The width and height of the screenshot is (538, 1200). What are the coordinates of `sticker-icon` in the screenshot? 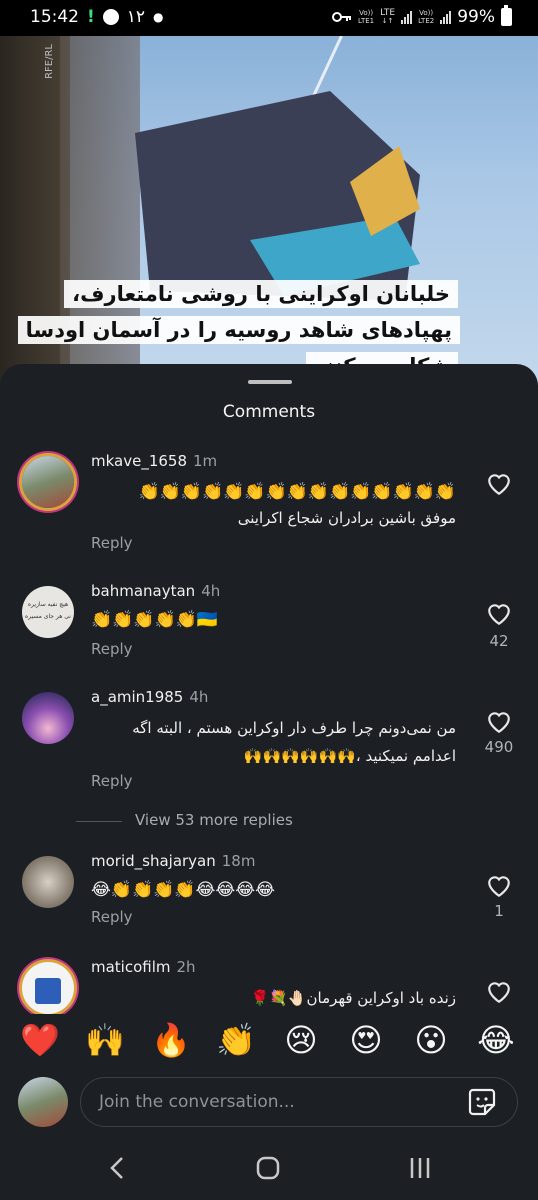 It's located at (482, 1102).